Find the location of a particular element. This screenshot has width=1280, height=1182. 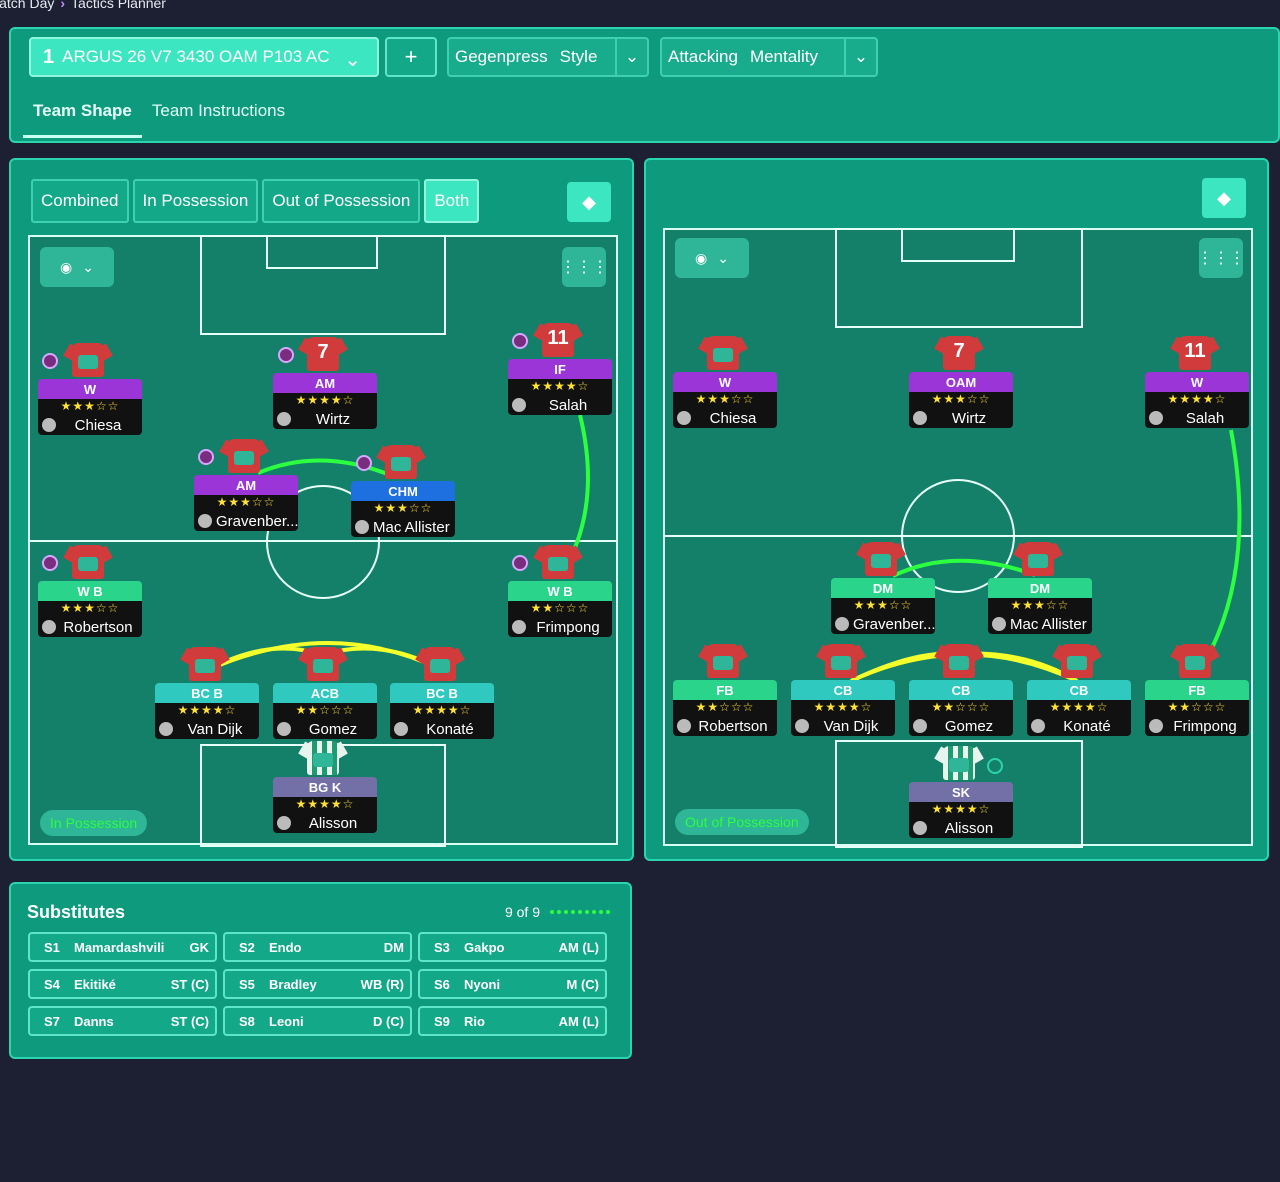

player-card-salah: 11 W ★★★★☆ Salah is located at coordinates (1197, 382).